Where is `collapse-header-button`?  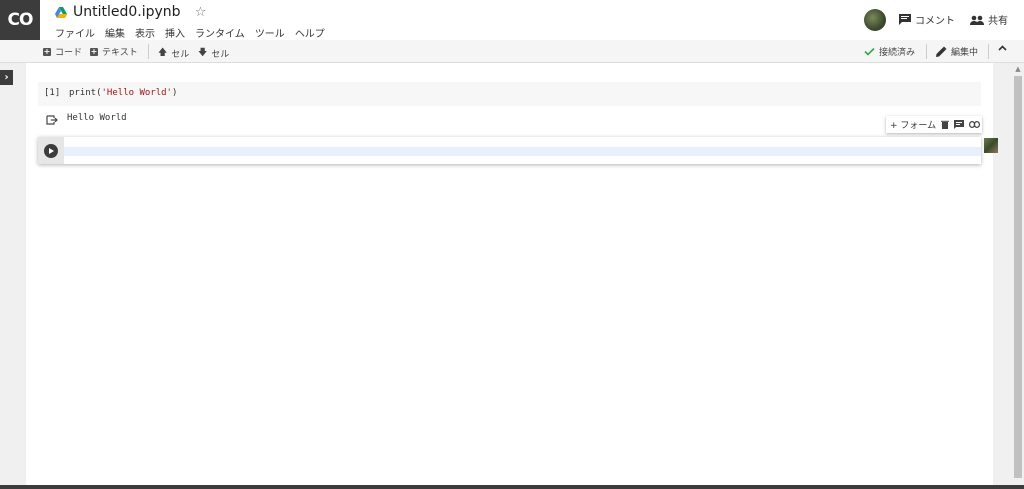 collapse-header-button is located at coordinates (1002, 48).